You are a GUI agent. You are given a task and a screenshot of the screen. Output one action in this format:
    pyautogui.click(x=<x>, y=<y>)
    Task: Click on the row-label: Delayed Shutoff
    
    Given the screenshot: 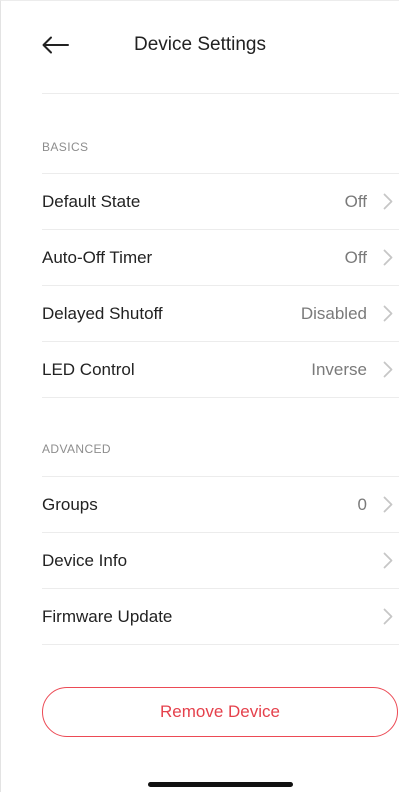 What is the action you would take?
    pyautogui.click(x=102, y=313)
    